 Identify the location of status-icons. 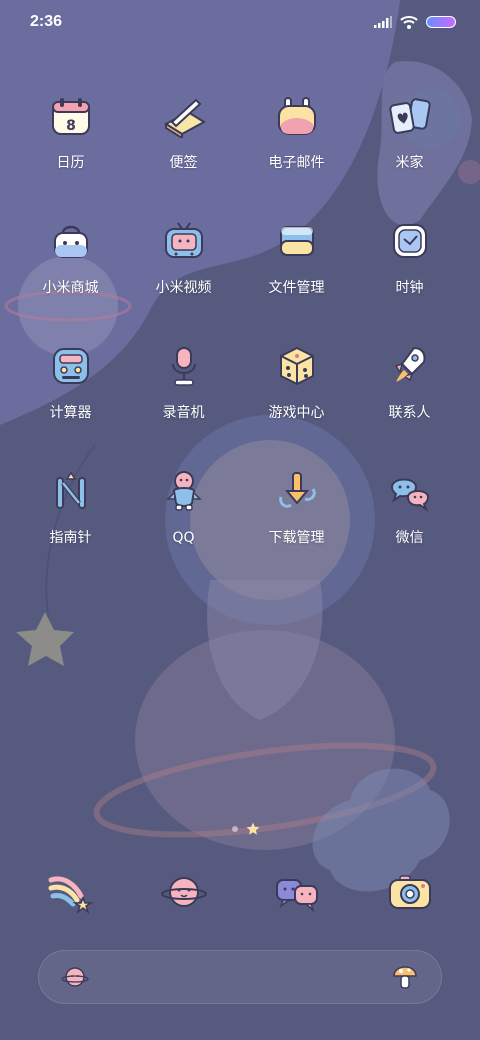
(415, 22).